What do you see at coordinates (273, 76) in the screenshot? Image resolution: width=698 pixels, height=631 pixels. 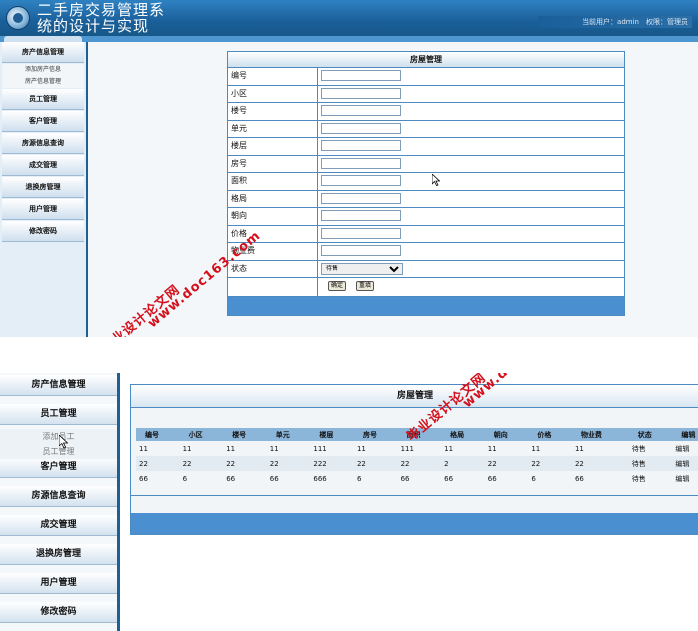 I see `field-label: 编号` at bounding box center [273, 76].